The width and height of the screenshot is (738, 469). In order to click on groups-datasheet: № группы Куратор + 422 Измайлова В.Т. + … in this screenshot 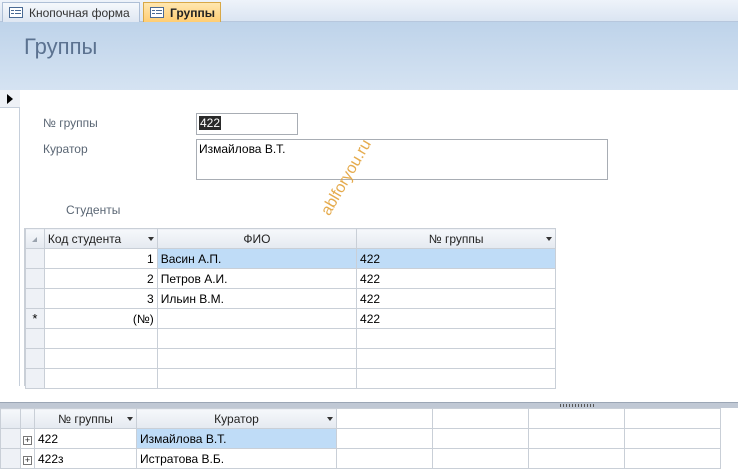, I will do `click(360, 438)`.